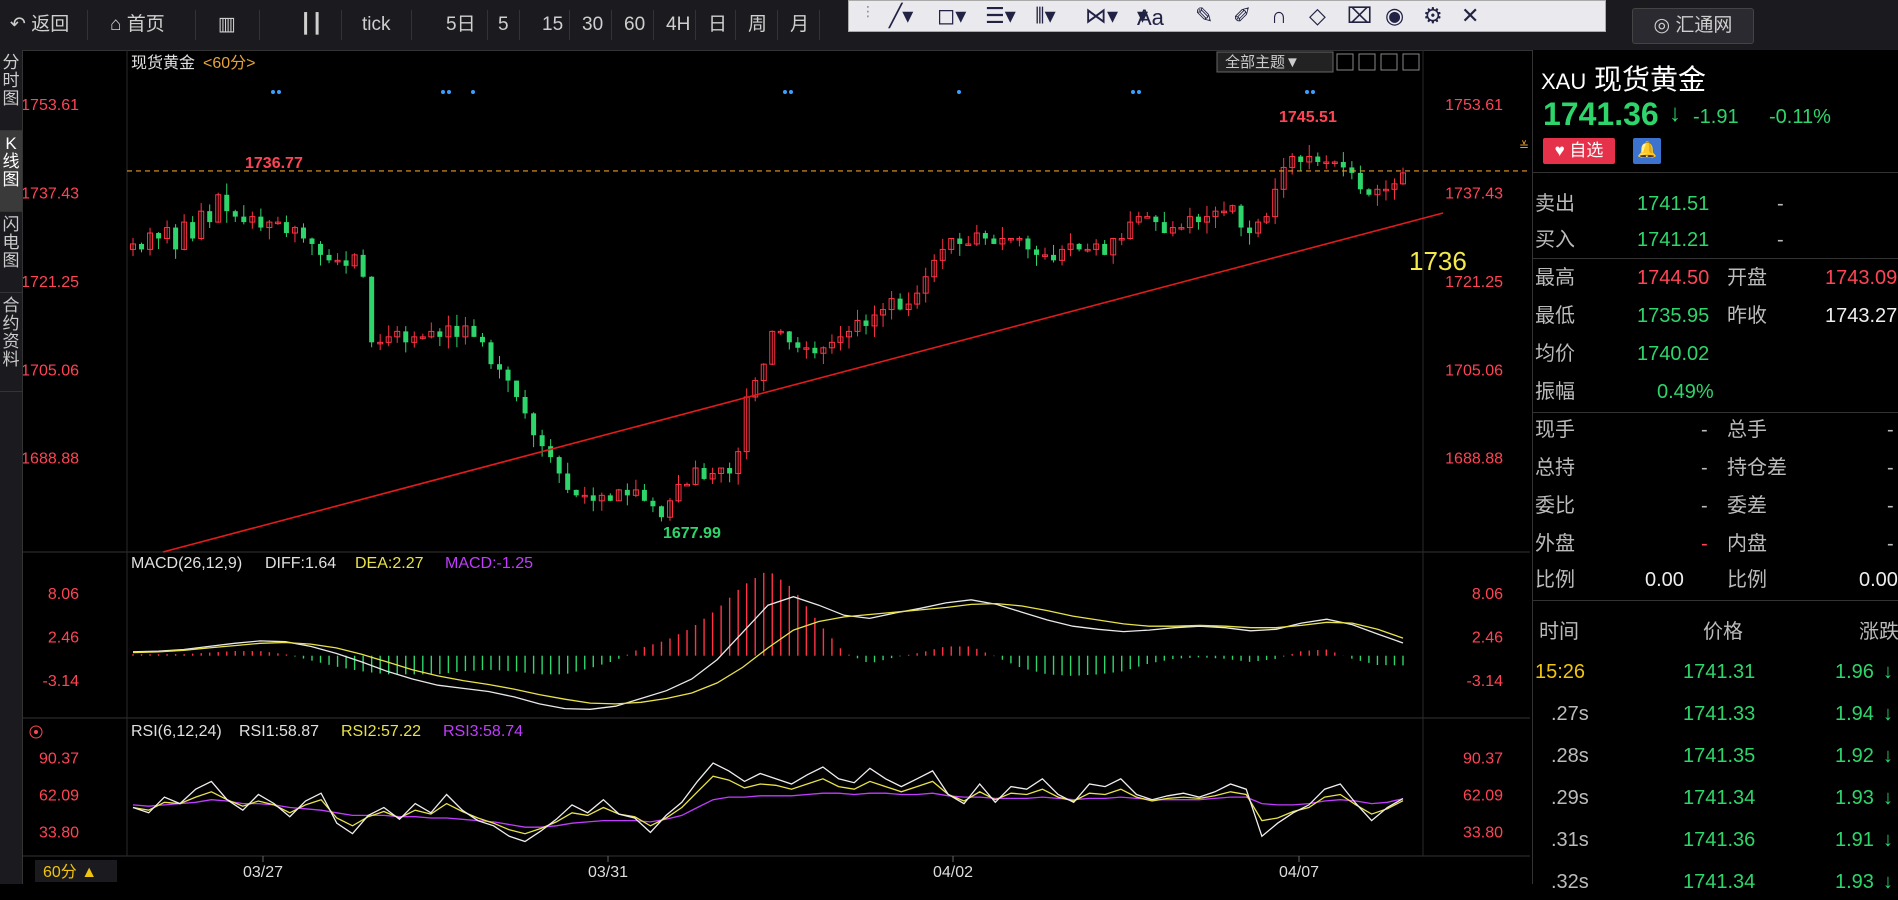  Describe the element at coordinates (1474, 105) in the screenshot. I see `y-tick-right: 1753.61` at that location.